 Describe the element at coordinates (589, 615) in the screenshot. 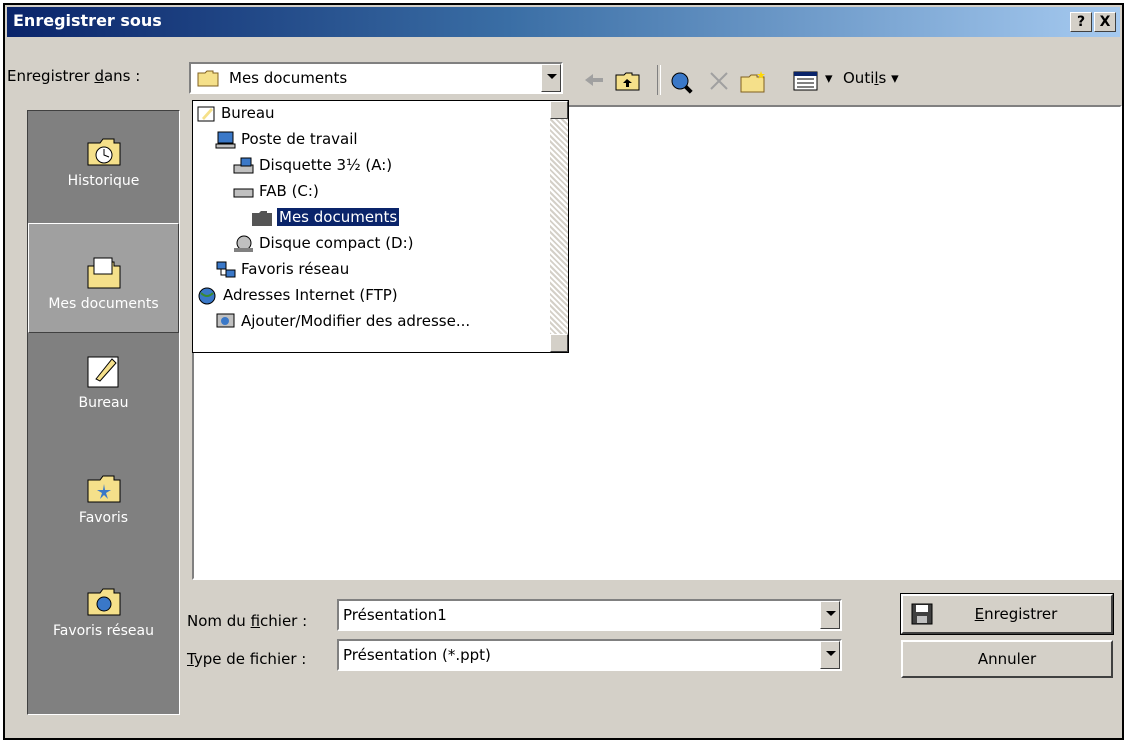

I see `filename-field: Présentation1` at that location.